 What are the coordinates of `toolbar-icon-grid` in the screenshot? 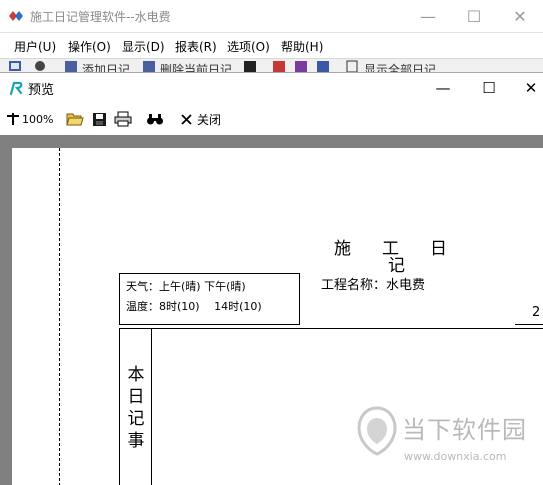 It's located at (15, 66).